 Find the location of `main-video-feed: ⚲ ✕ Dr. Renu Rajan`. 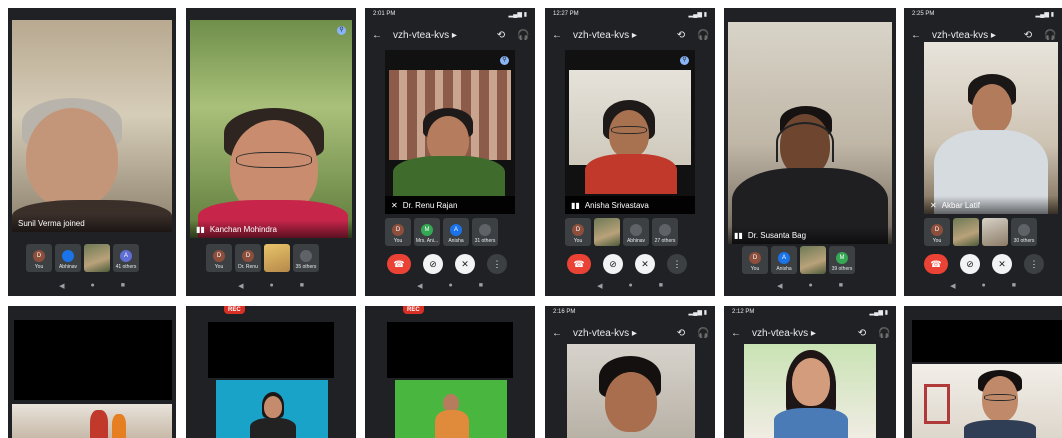

main-video-feed: ⚲ ✕ Dr. Renu Rajan is located at coordinates (450, 132).